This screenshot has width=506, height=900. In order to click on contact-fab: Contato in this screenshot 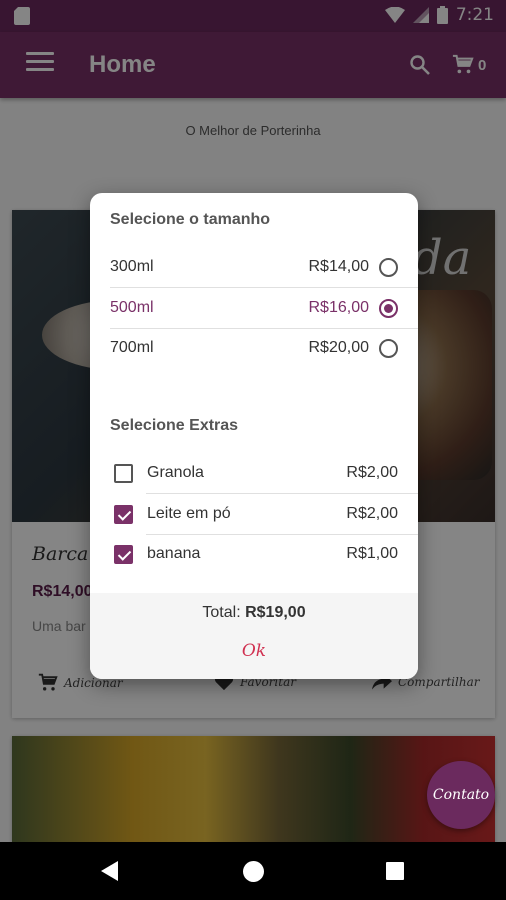, I will do `click(461, 795)`.